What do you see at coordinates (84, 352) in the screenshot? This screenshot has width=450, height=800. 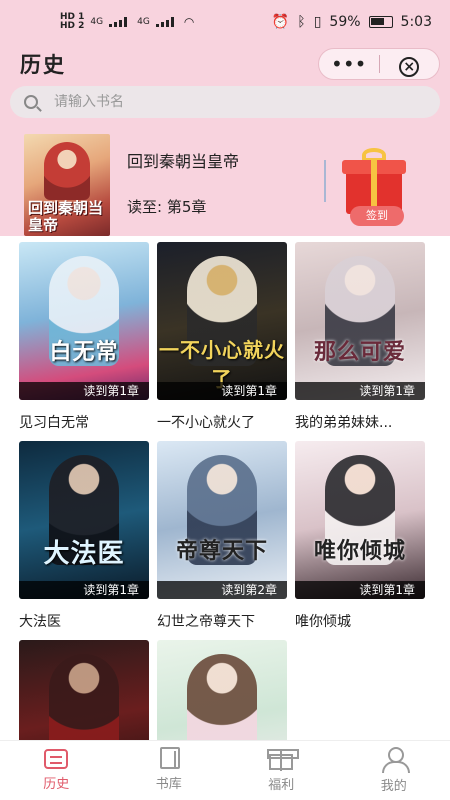 I see `cover-title: 白无常` at bounding box center [84, 352].